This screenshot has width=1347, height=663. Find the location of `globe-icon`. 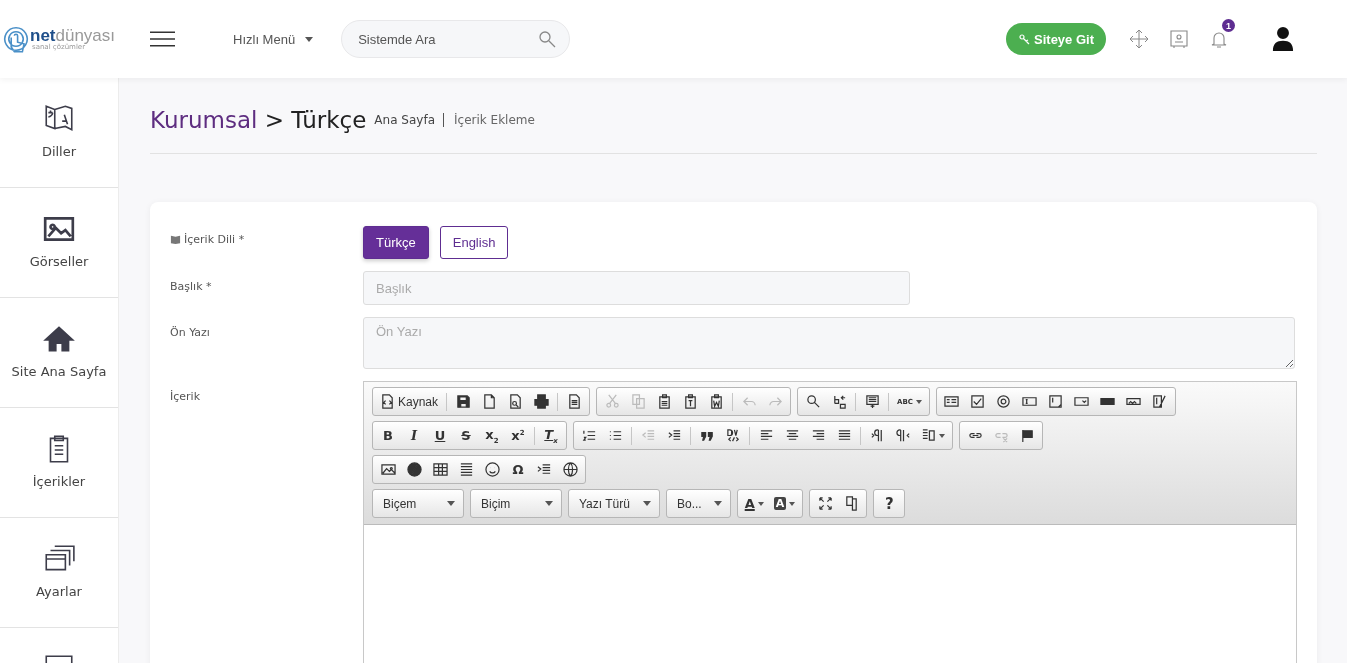

globe-icon is located at coordinates (570, 469).